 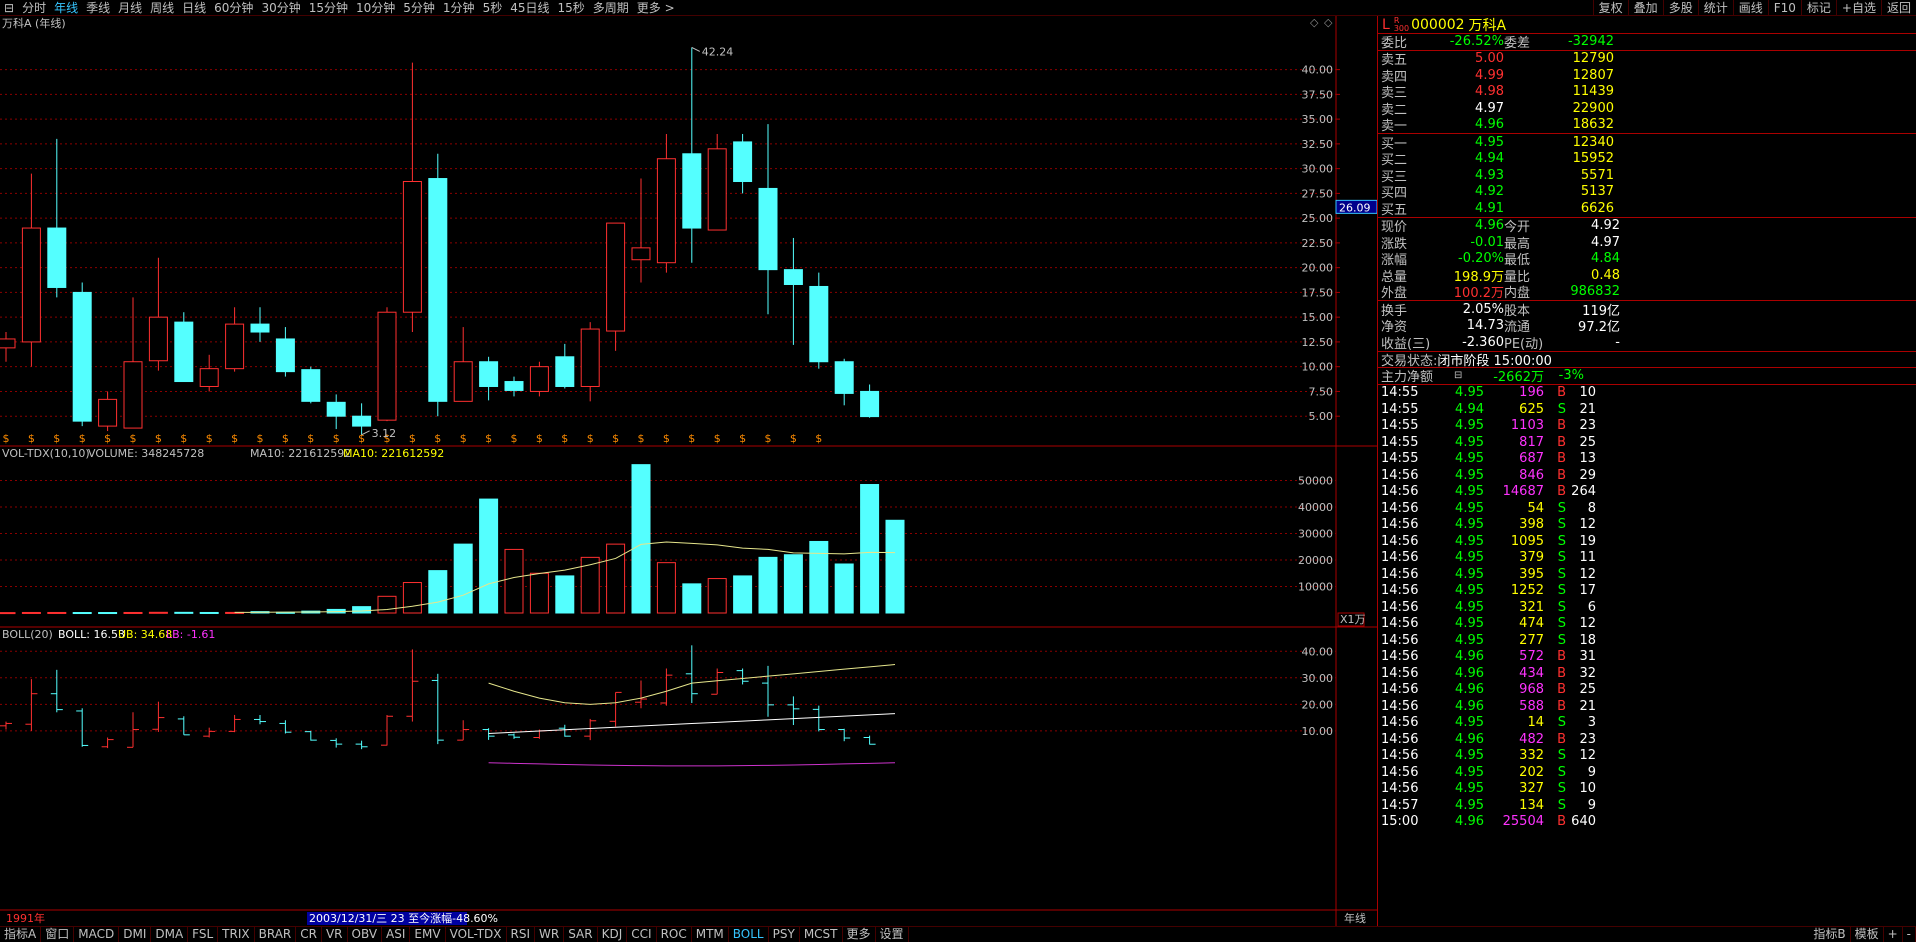 I want to click on indicator-tab: DMA, so click(x=170, y=934).